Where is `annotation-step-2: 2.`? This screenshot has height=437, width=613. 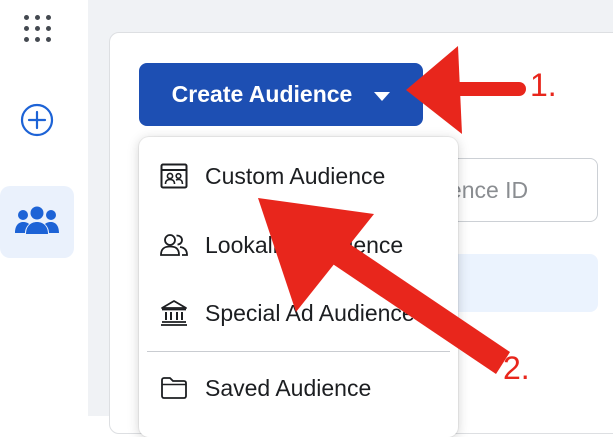 annotation-step-2: 2. is located at coordinates (516, 368).